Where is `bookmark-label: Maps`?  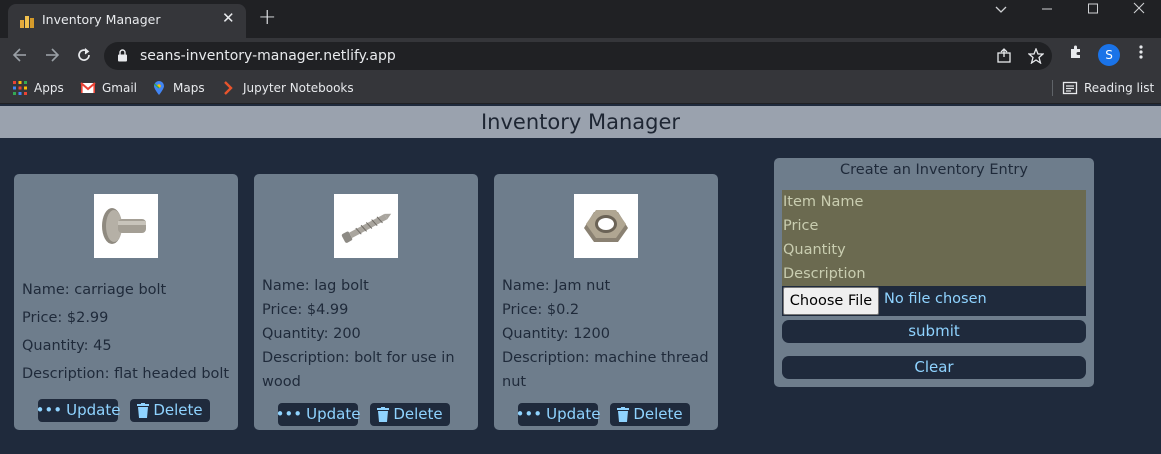 bookmark-label: Maps is located at coordinates (189, 88).